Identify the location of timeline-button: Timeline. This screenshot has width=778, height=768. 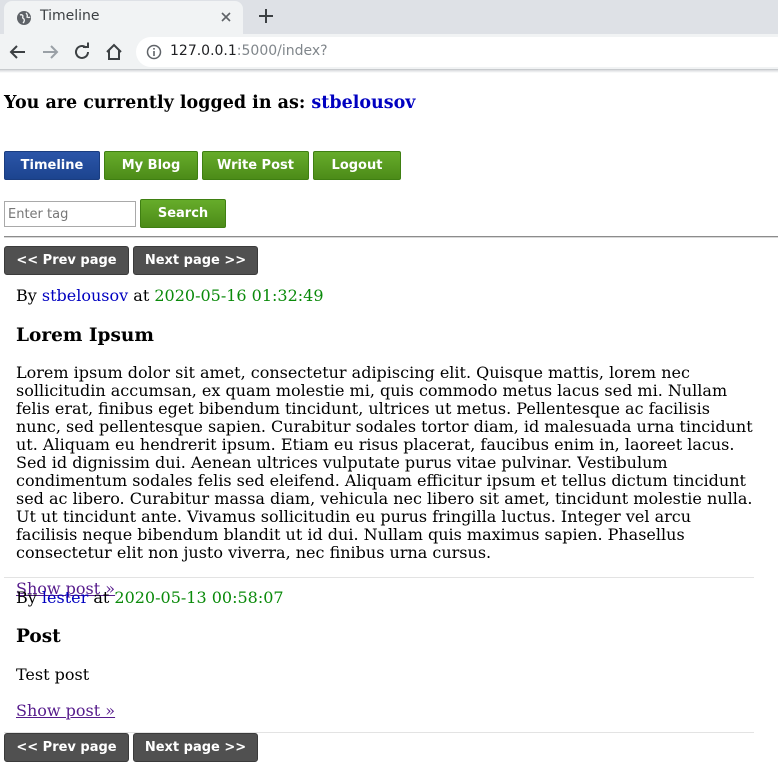
(52, 165).